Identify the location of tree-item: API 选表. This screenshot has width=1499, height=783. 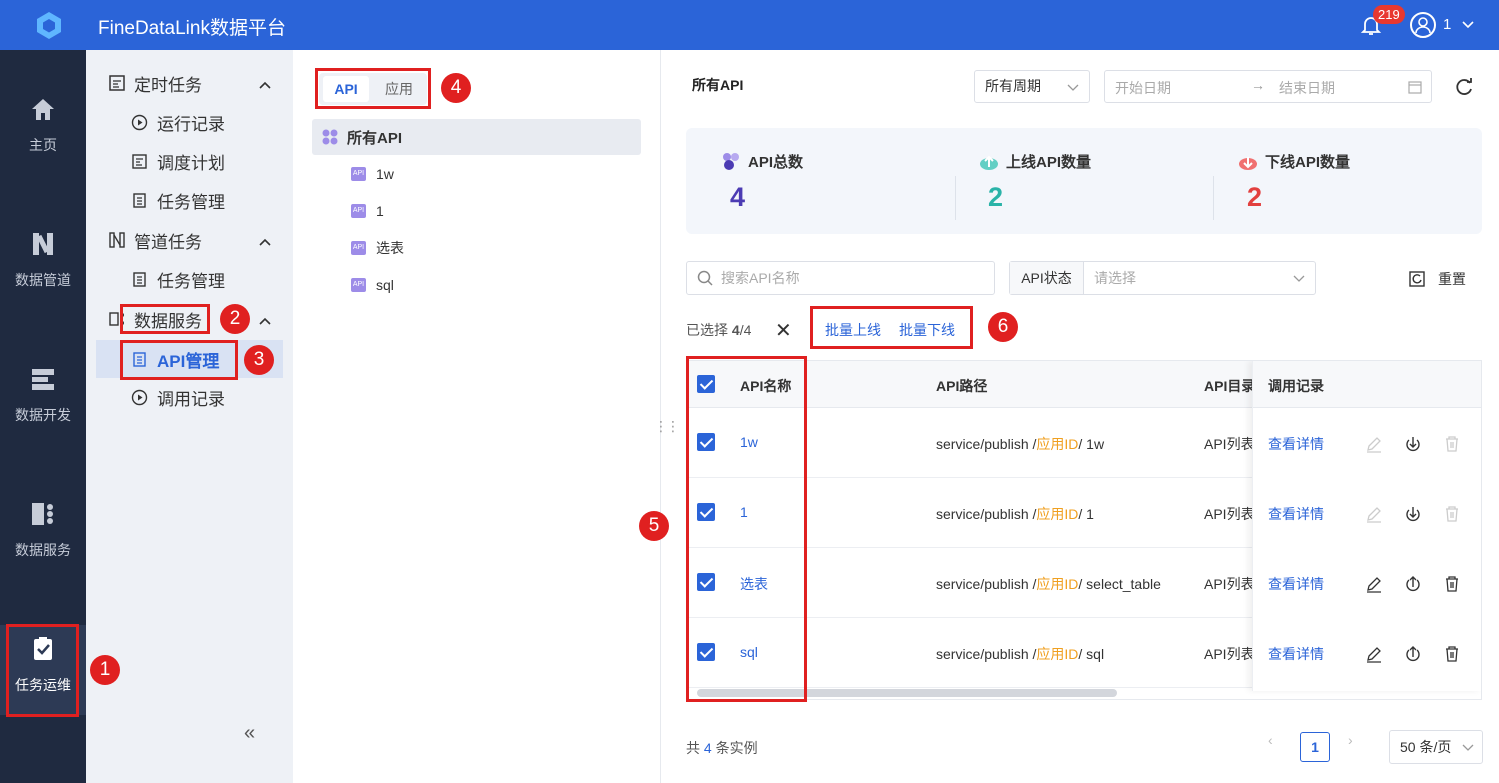
(377, 248).